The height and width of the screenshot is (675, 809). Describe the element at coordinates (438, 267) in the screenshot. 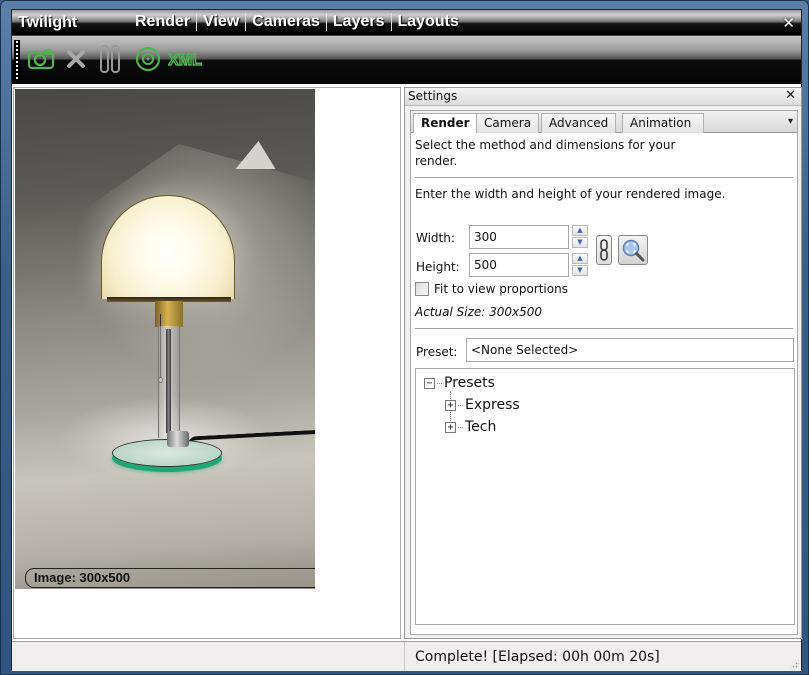

I see `height-label: Height:` at that location.